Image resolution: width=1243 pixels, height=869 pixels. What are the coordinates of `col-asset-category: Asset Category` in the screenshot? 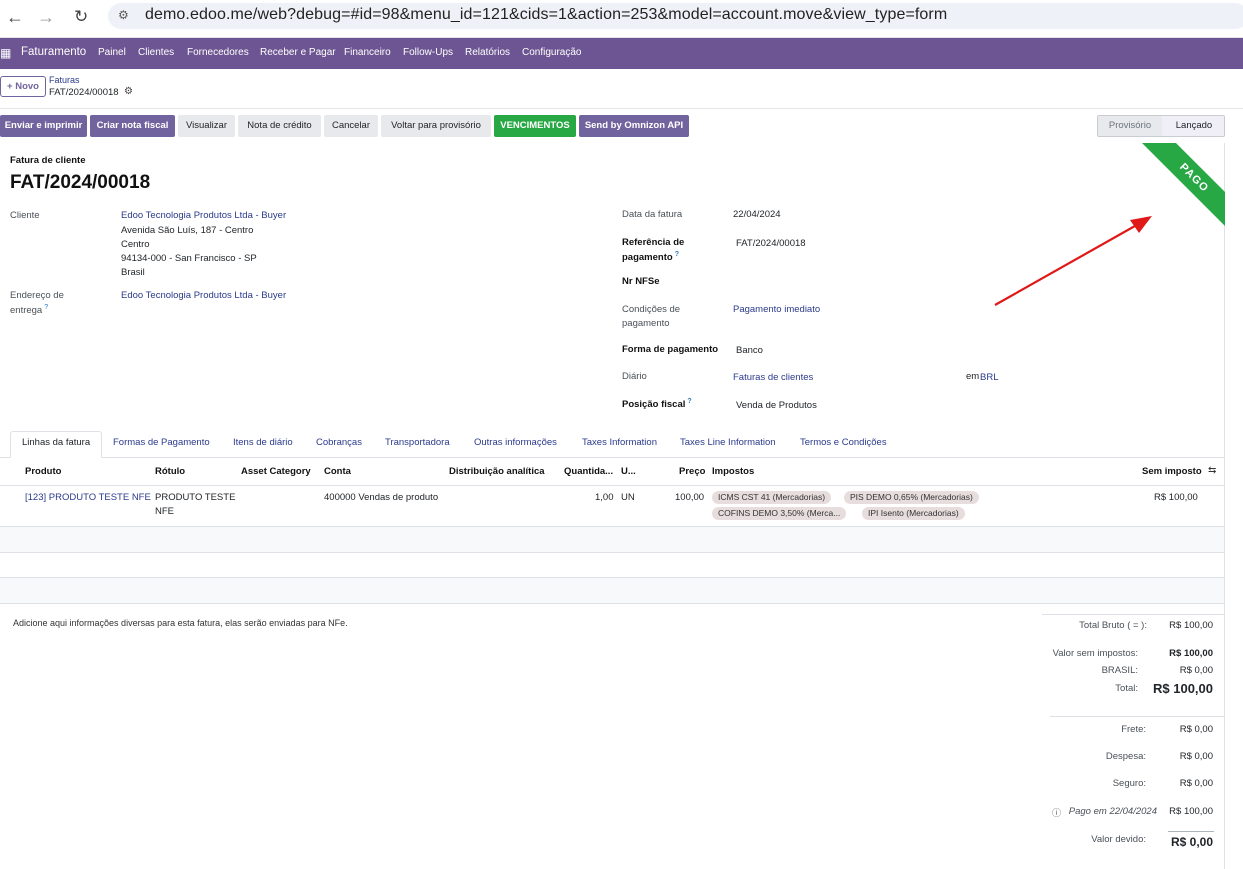 It's located at (276, 471).